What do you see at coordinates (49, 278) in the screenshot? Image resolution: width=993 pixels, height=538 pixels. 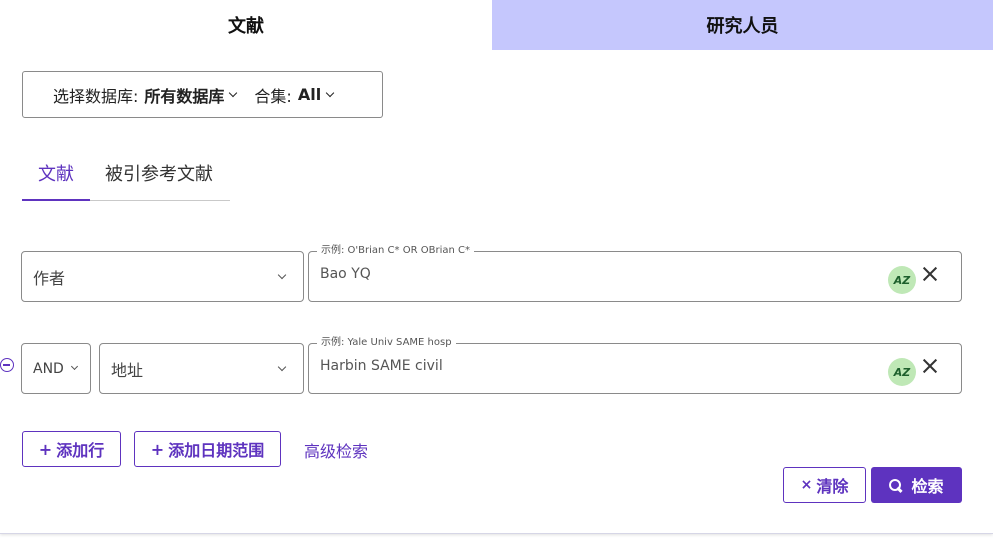 I see `field-select-label: 作者` at bounding box center [49, 278].